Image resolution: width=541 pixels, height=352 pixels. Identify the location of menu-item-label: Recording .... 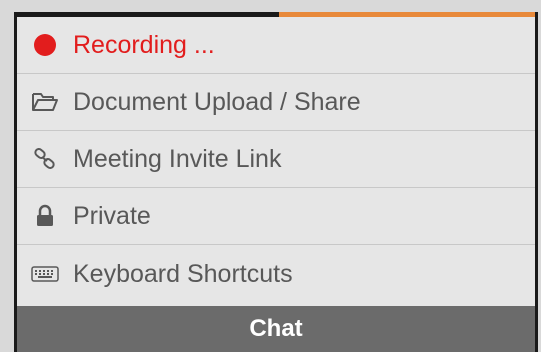
(144, 44).